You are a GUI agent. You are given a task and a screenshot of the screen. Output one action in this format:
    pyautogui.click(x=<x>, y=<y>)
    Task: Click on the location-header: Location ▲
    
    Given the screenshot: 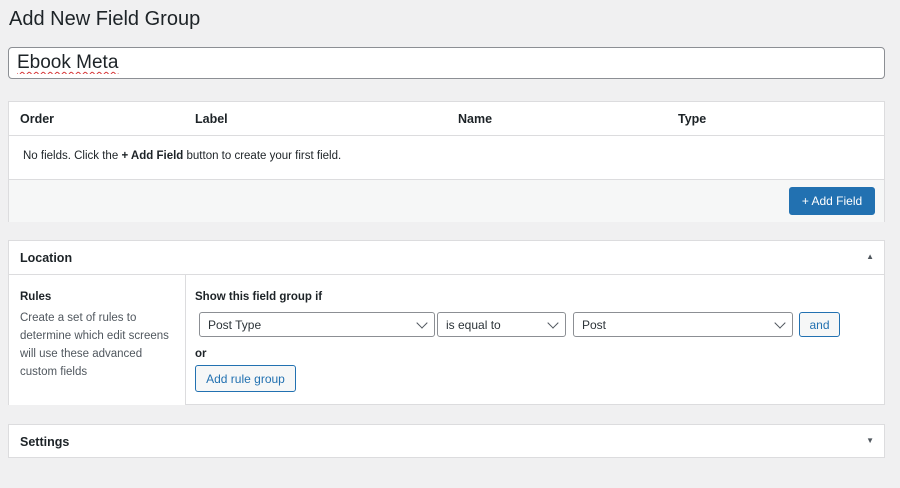 What is the action you would take?
    pyautogui.click(x=446, y=258)
    